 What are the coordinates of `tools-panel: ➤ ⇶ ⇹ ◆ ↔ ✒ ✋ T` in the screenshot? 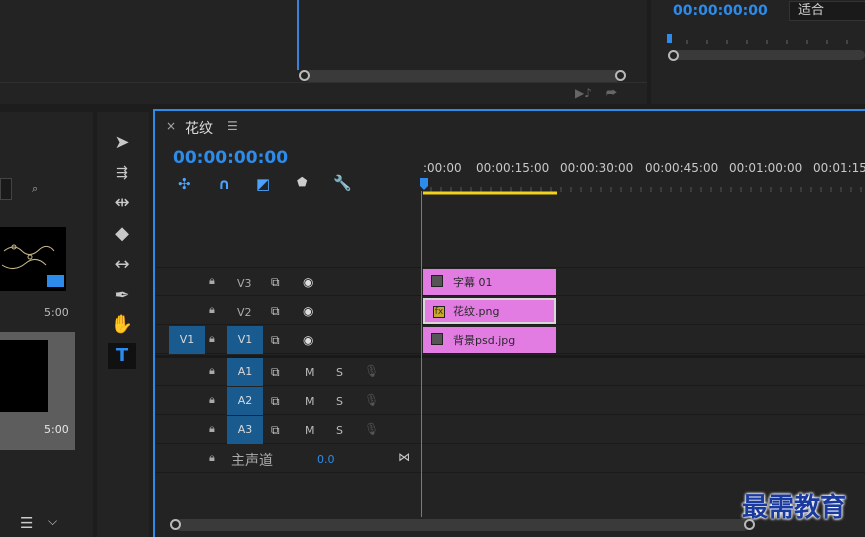 It's located at (123, 324).